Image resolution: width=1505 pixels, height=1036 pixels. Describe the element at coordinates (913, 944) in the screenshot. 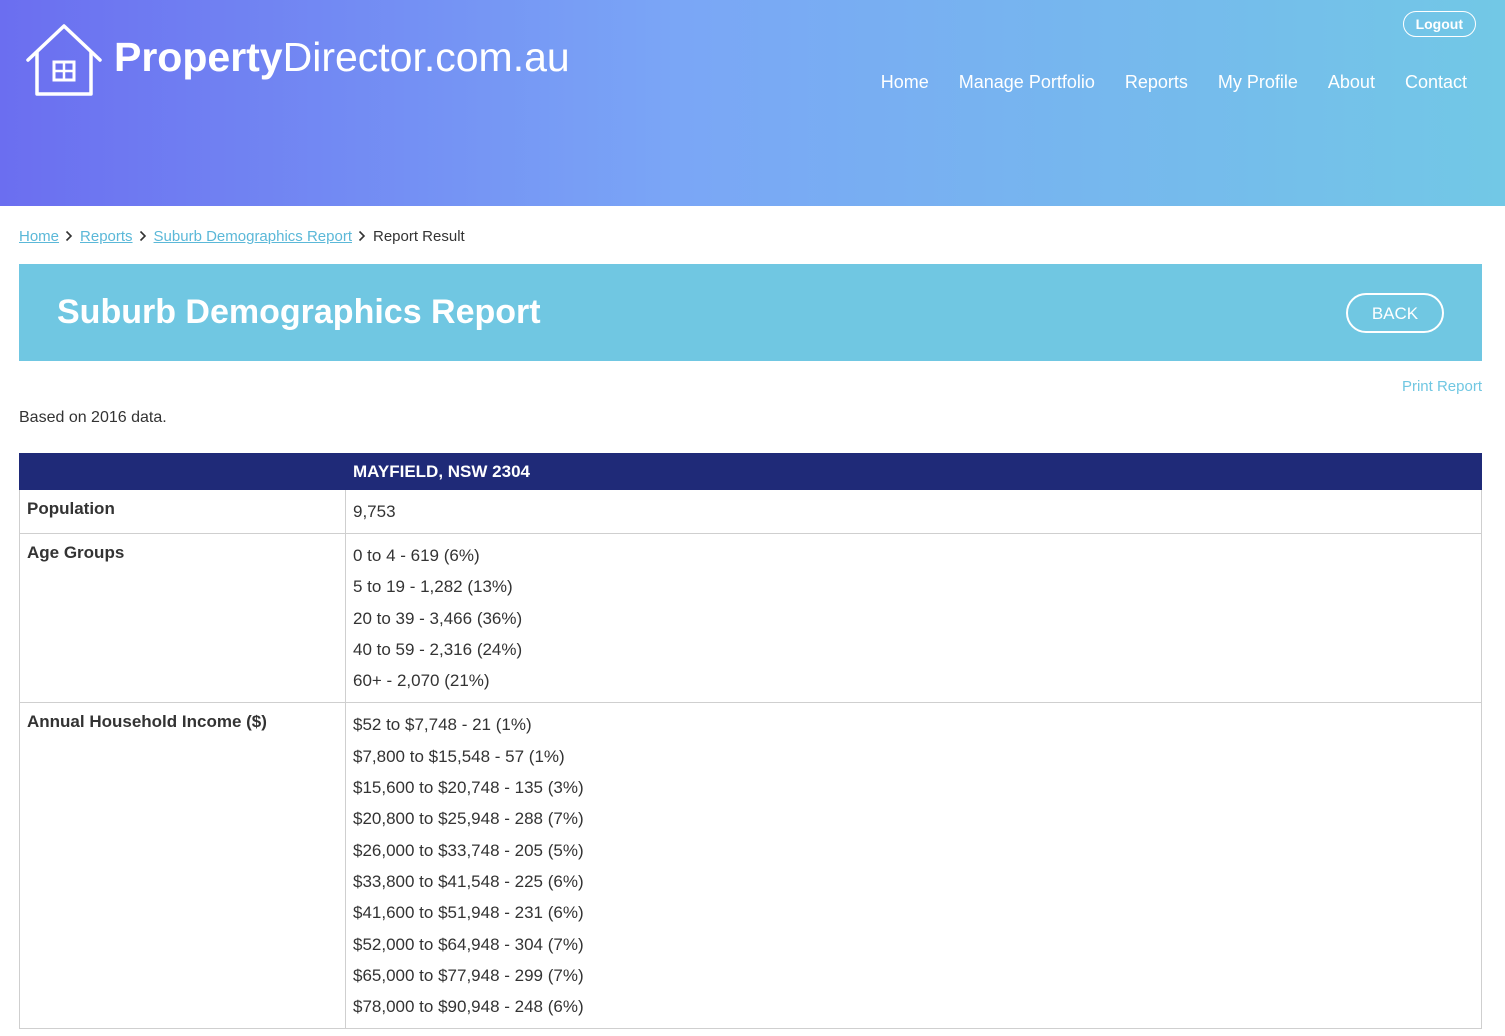

I see `list-item: $52,000 to $64,948 - 304 (7%)` at that location.